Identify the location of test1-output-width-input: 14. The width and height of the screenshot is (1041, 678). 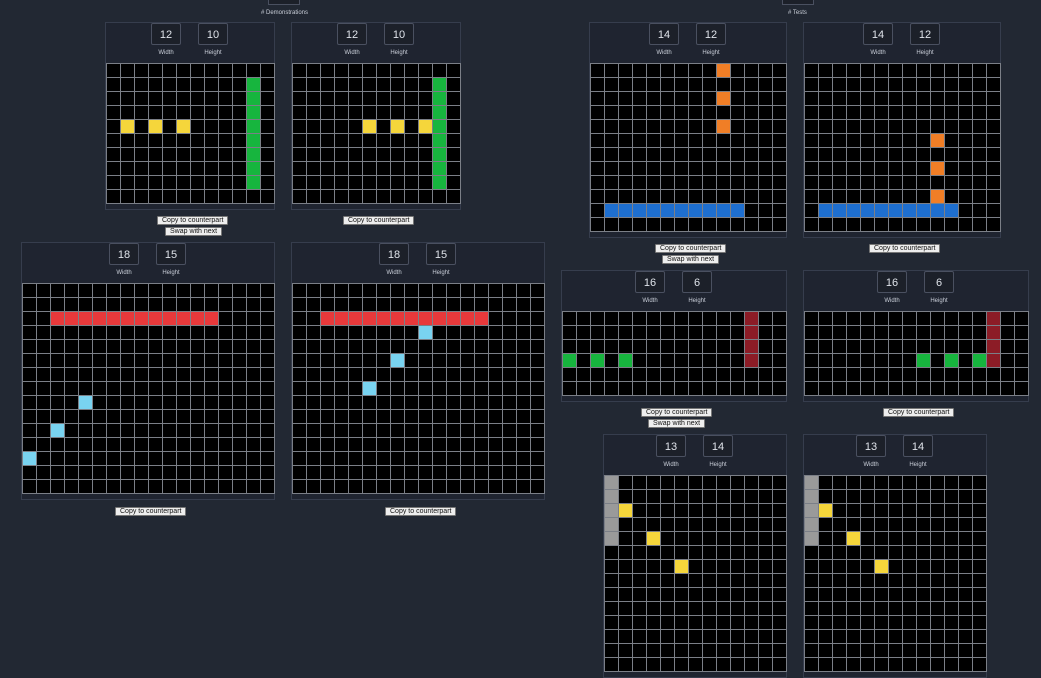
(878, 34).